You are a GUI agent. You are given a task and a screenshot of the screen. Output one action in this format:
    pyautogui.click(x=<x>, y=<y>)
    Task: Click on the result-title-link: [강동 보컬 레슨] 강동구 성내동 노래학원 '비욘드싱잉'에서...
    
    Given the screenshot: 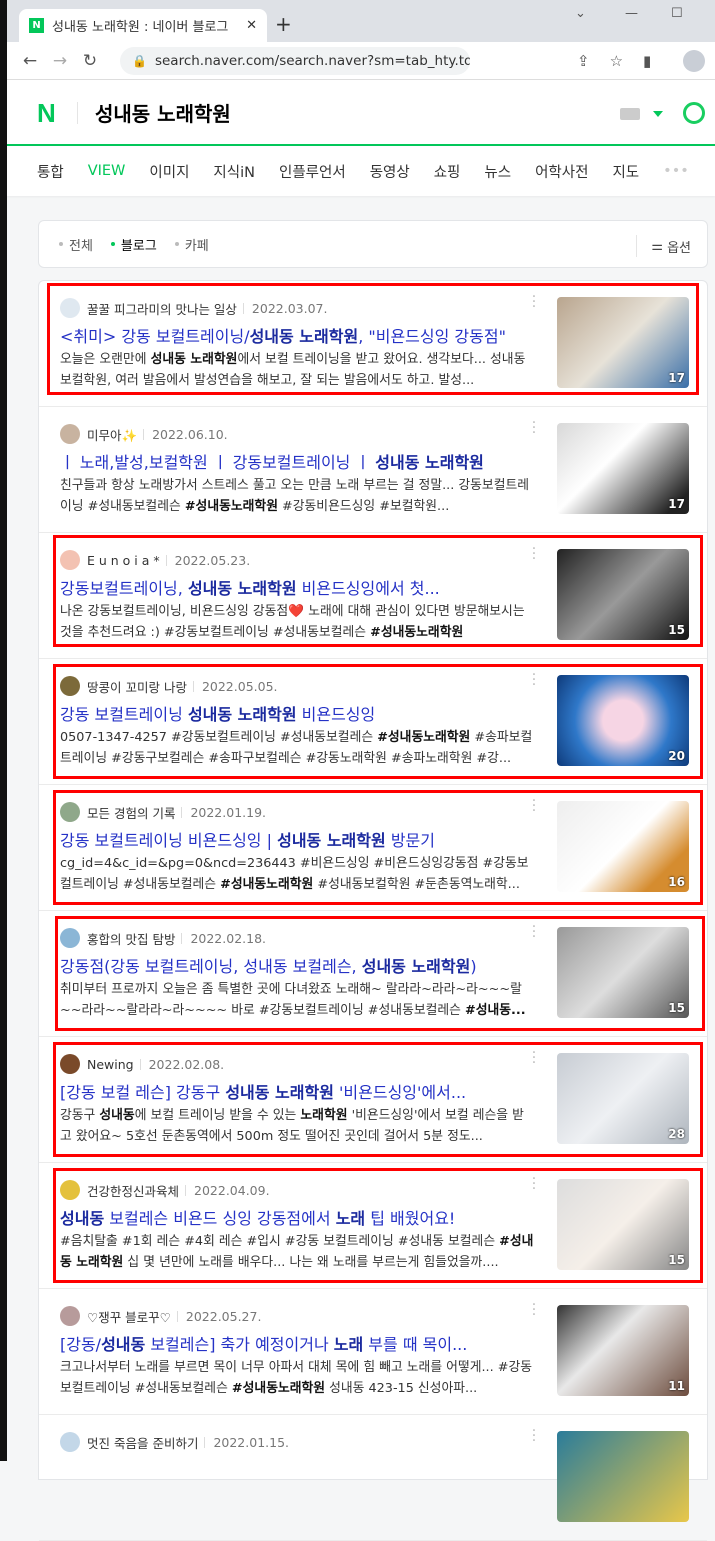 What is the action you would take?
    pyautogui.click(x=300, y=1091)
    